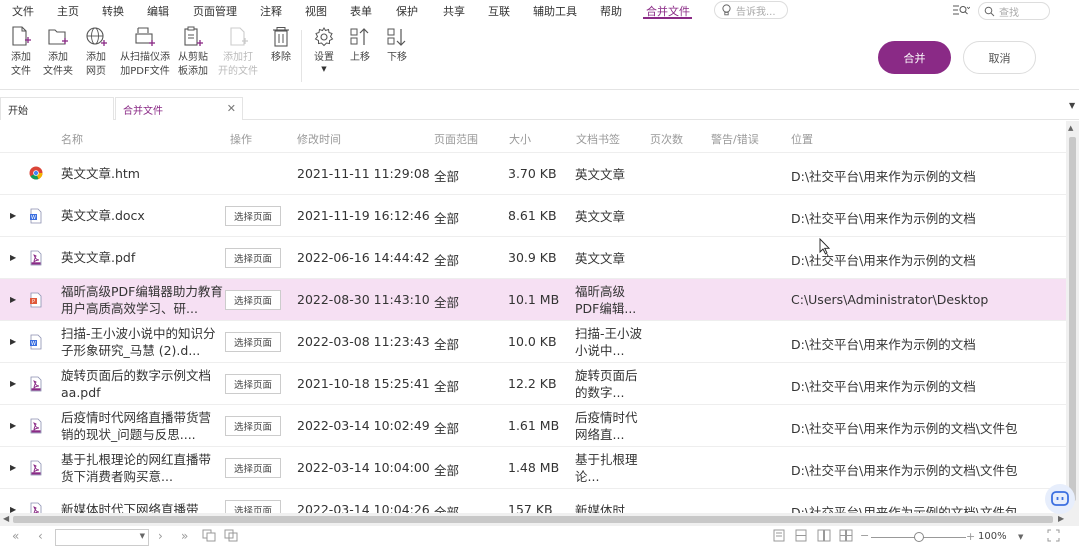 This screenshot has height=547, width=1079. What do you see at coordinates (989, 11) in the screenshot?
I see `search-icon` at bounding box center [989, 11].